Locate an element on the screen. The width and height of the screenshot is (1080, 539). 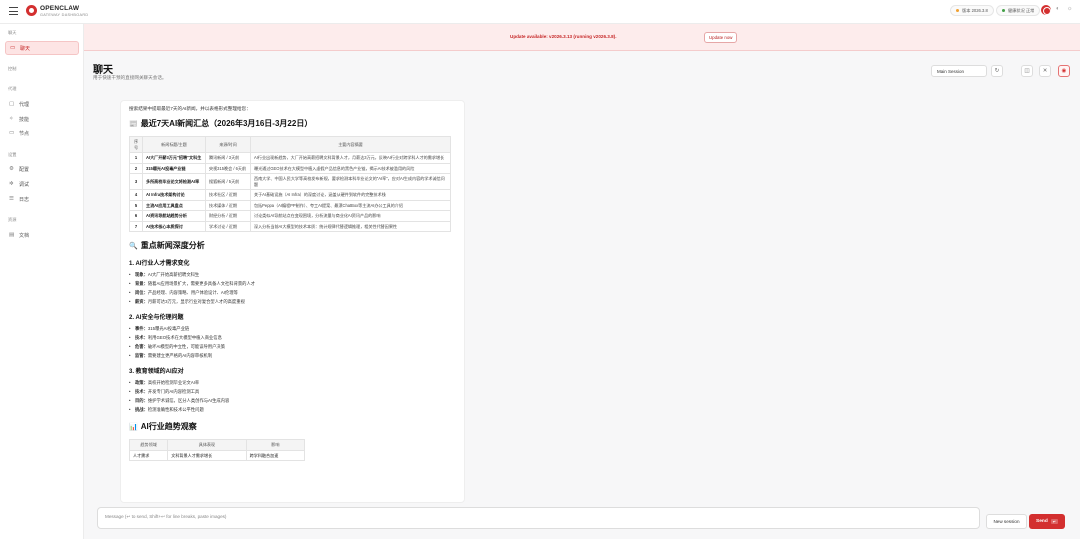
table-cell: 腾讯新闻 / 3天前 is located at coordinates (228, 158).